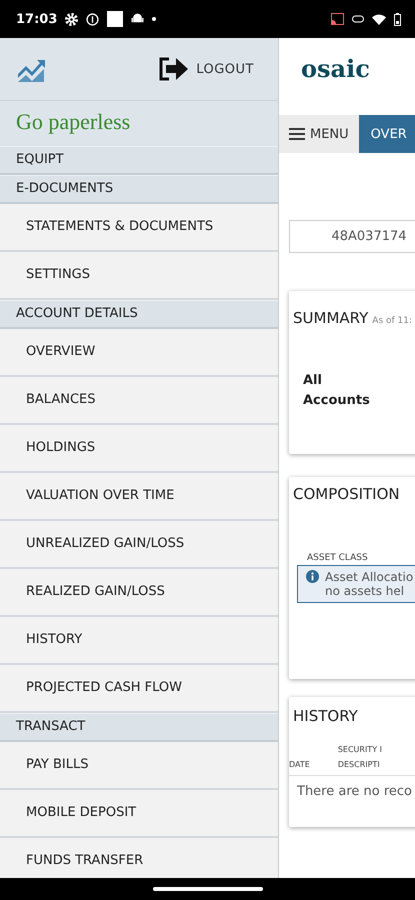 This screenshot has width=415, height=900. I want to click on account-field: 48A037174, so click(352, 236).